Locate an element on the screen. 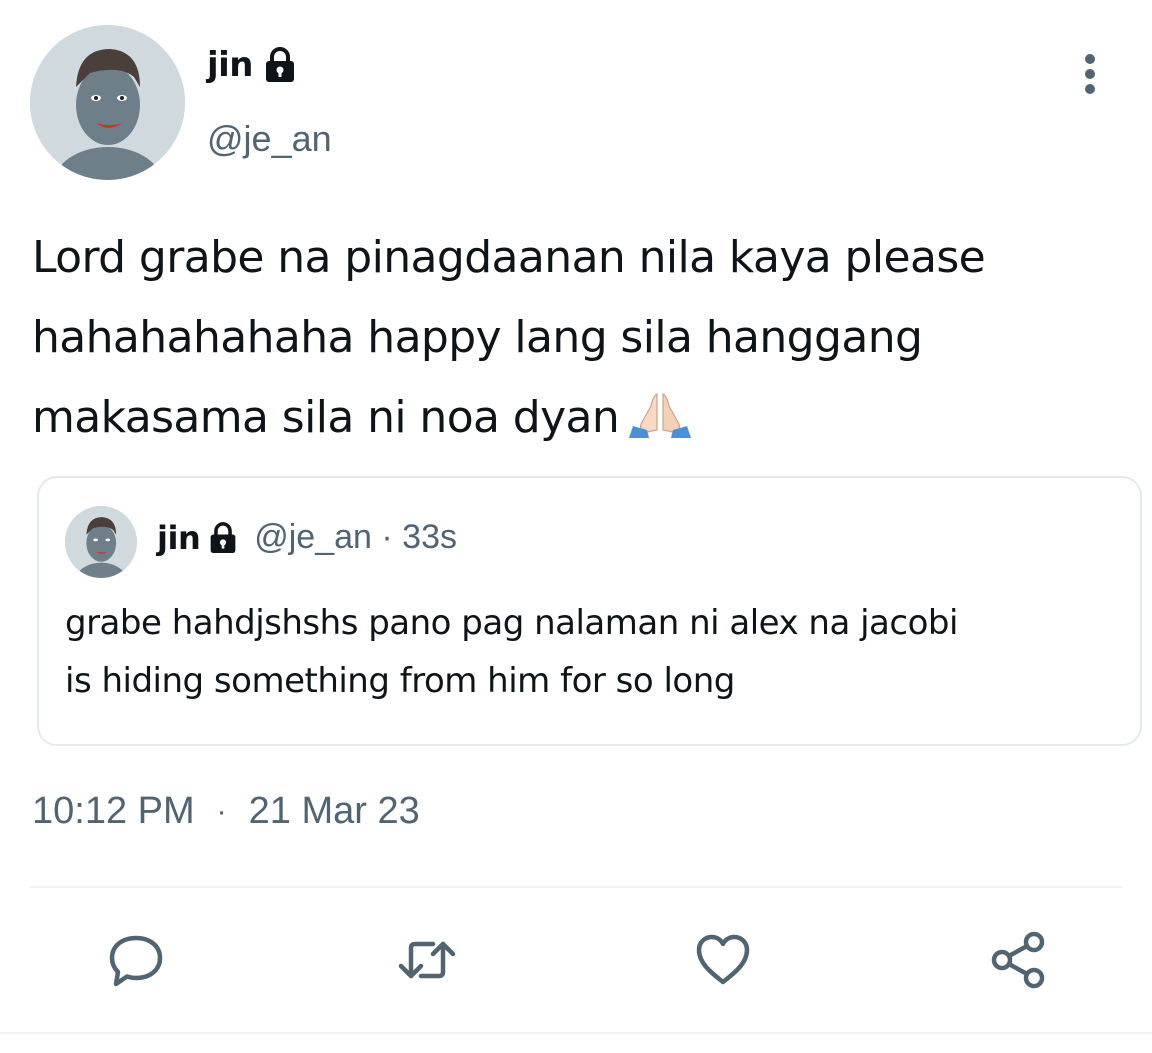 Image resolution: width=1152 pixels, height=1053 pixels. like-button is located at coordinates (723, 960).